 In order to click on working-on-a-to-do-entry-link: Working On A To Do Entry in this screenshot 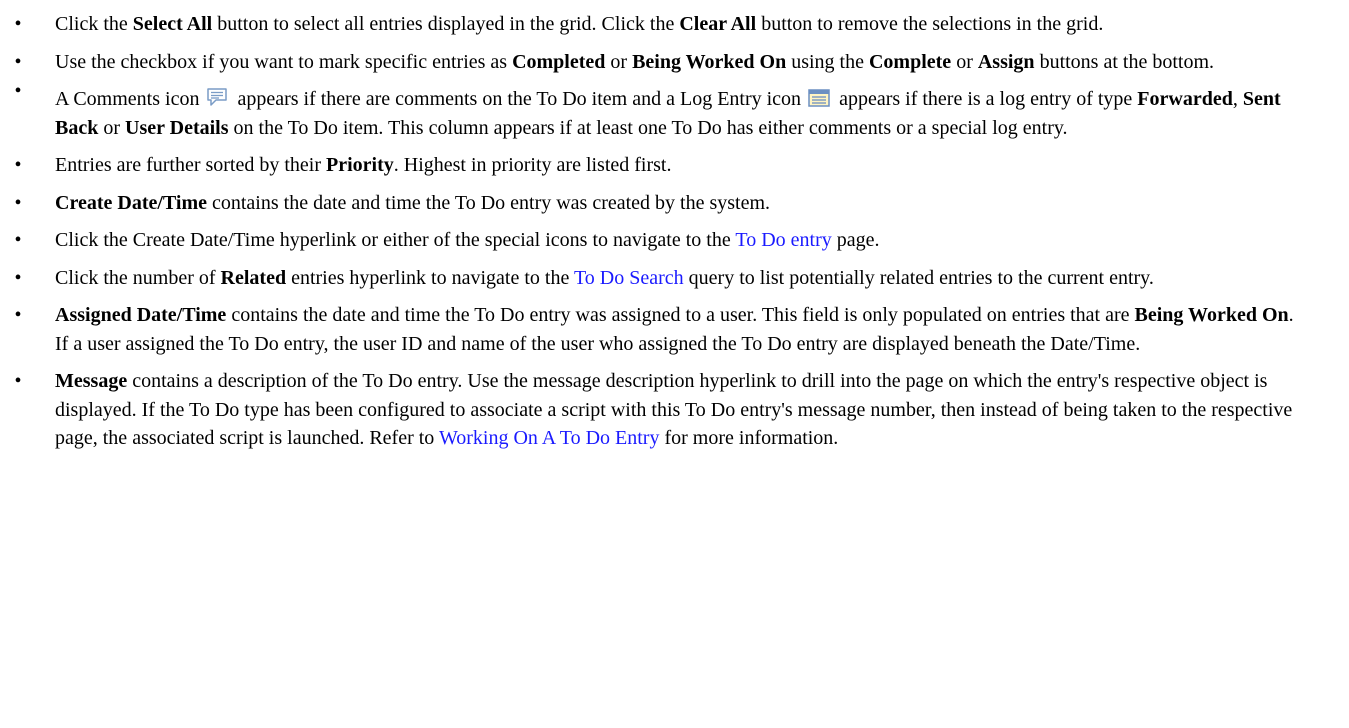, I will do `click(549, 438)`.